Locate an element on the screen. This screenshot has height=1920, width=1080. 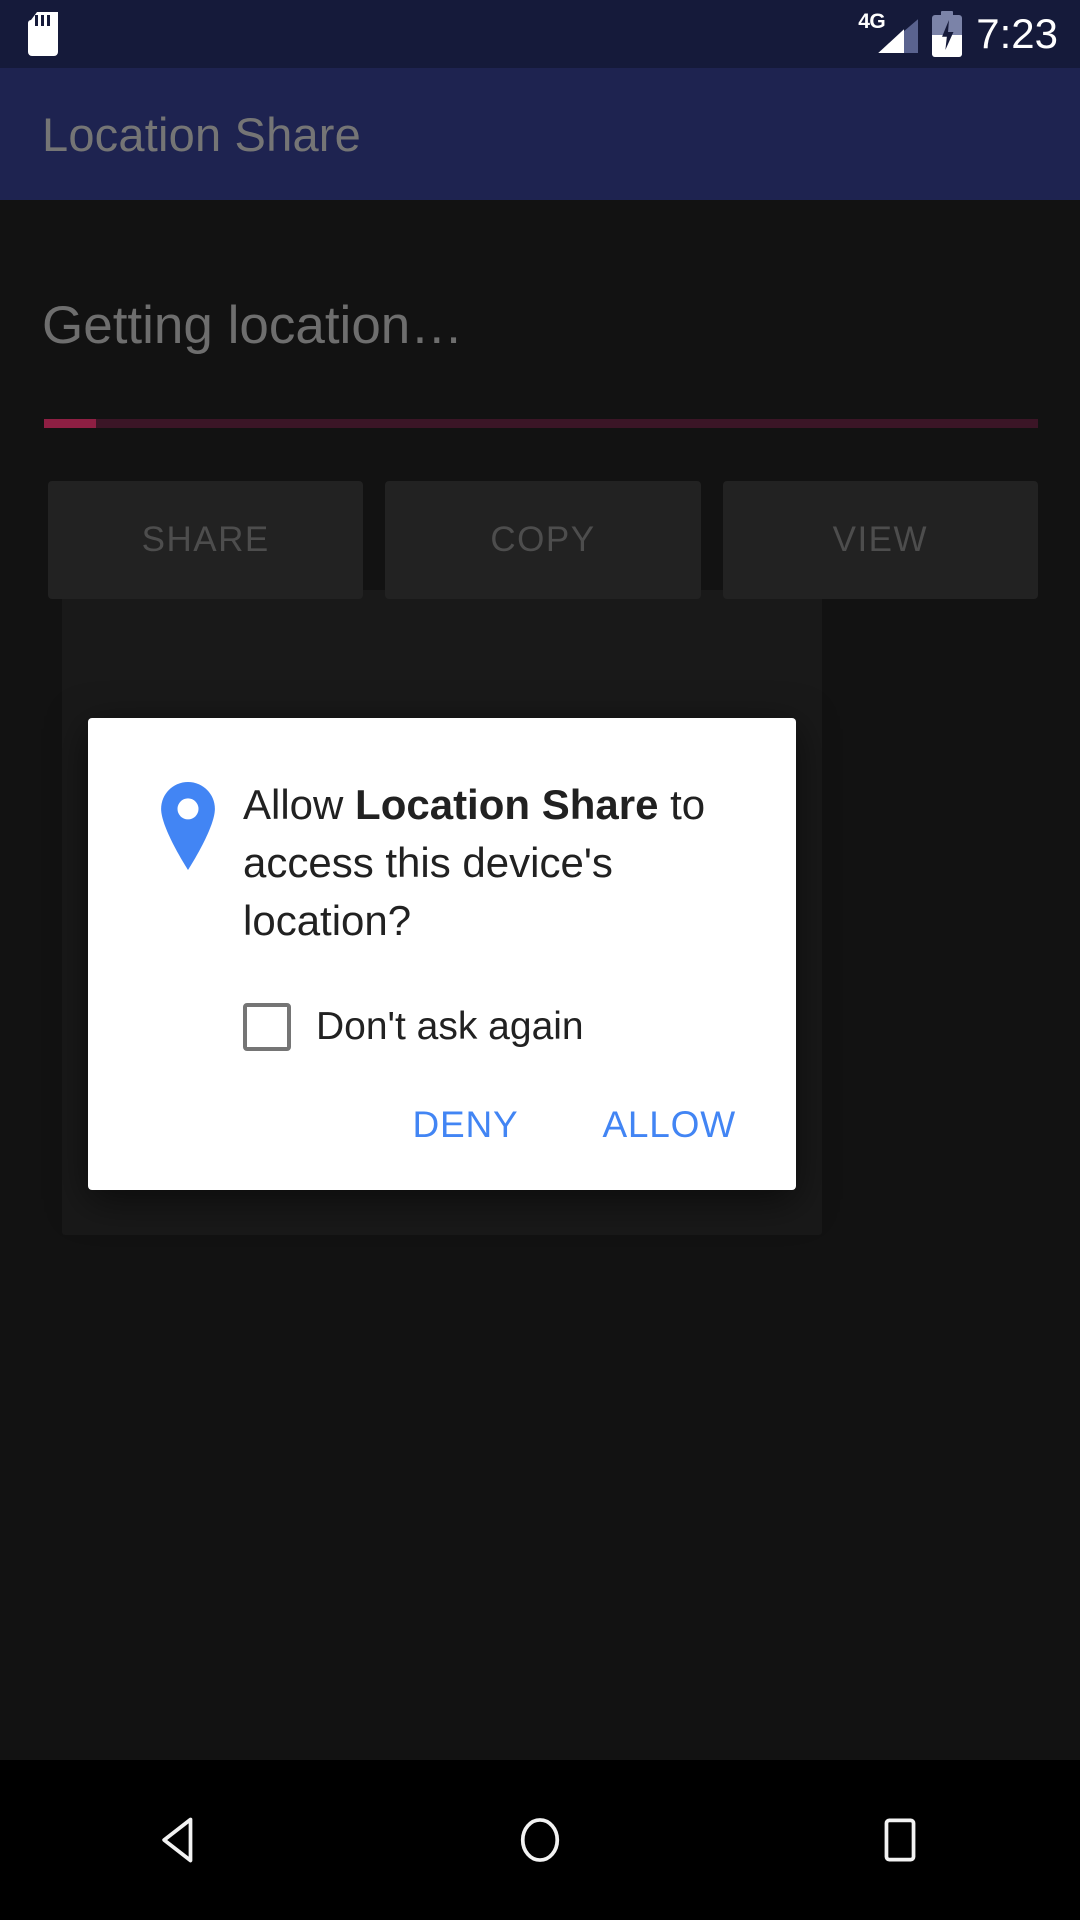
status-bar-left is located at coordinates (43, 34).